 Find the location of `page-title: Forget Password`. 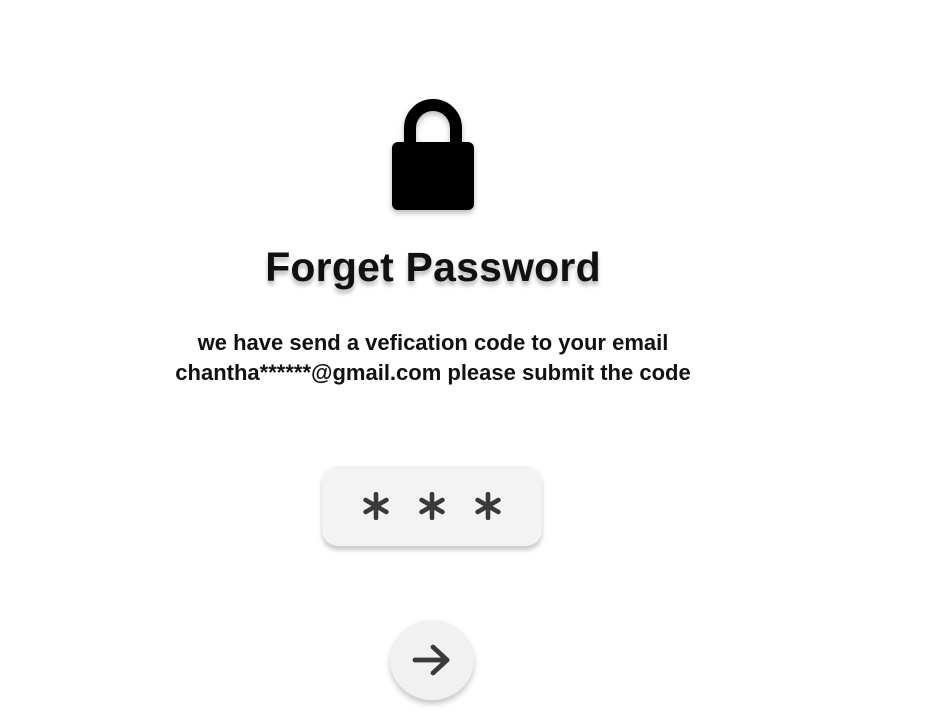

page-title: Forget Password is located at coordinates (433, 267).